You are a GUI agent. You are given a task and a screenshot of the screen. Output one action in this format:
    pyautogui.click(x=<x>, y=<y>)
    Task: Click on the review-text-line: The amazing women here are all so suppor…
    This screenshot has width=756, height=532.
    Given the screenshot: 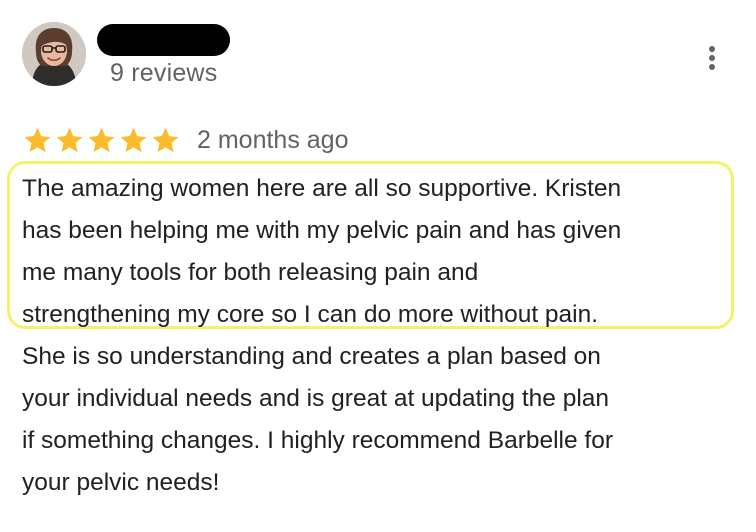 What is the action you would take?
    pyautogui.click(x=322, y=188)
    